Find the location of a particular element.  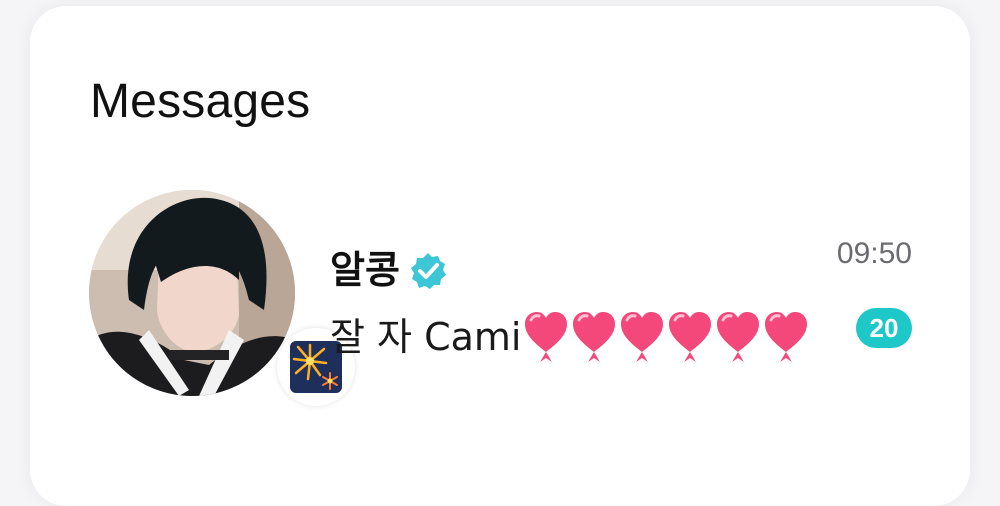

message-time: 09:50 is located at coordinates (874, 253).